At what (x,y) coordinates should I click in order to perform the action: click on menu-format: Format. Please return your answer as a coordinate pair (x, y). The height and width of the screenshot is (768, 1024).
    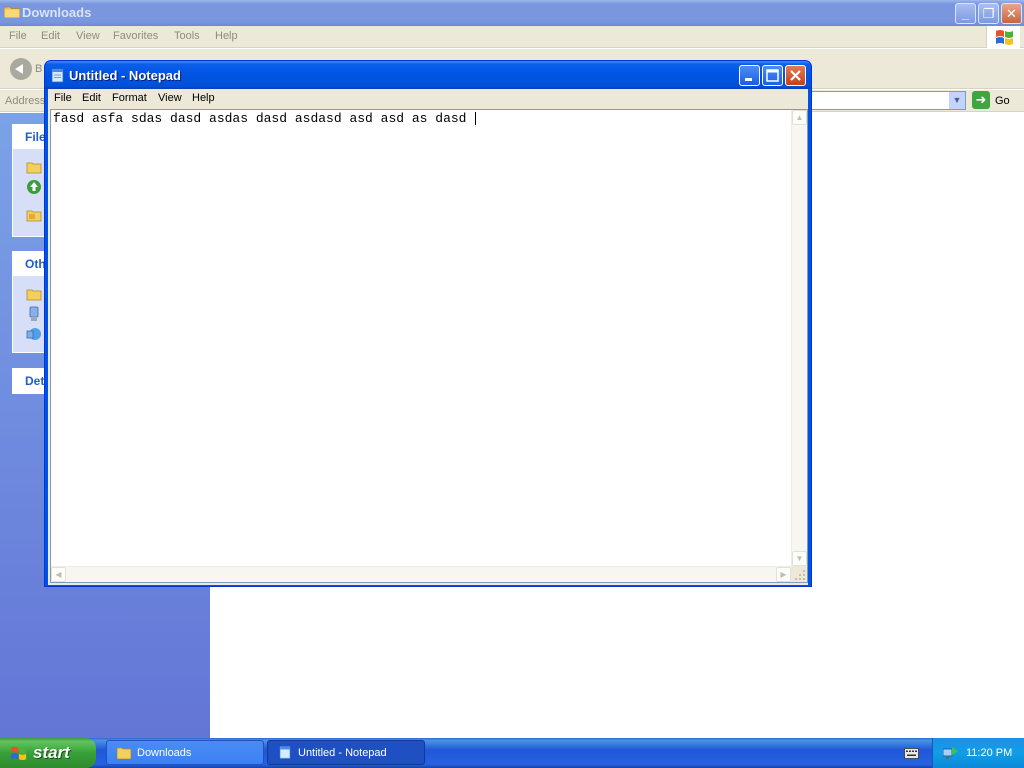
    Looking at the image, I should click on (129, 98).